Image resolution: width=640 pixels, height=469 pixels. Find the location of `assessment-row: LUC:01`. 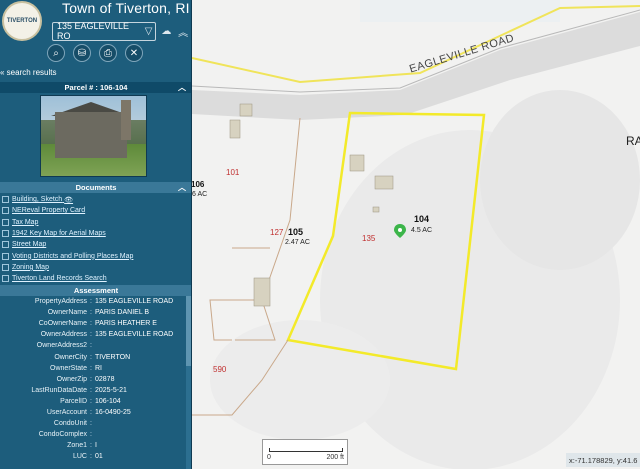

assessment-row: LUC:01 is located at coordinates (93, 456).